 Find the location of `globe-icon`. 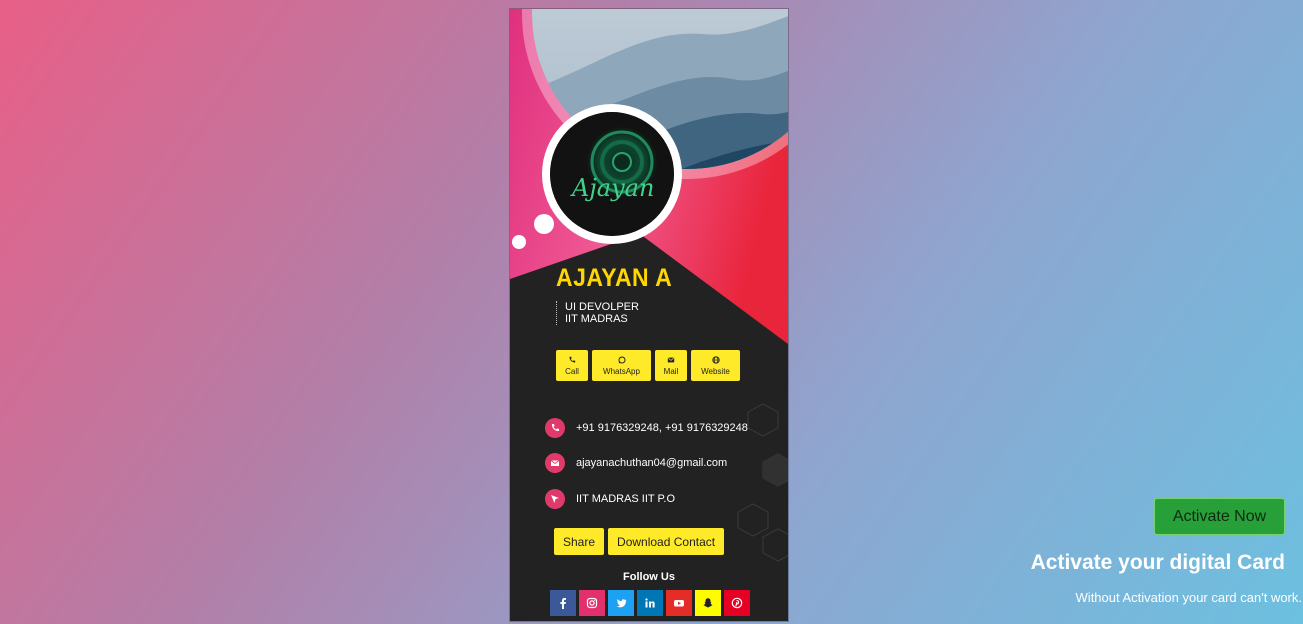

globe-icon is located at coordinates (715, 359).